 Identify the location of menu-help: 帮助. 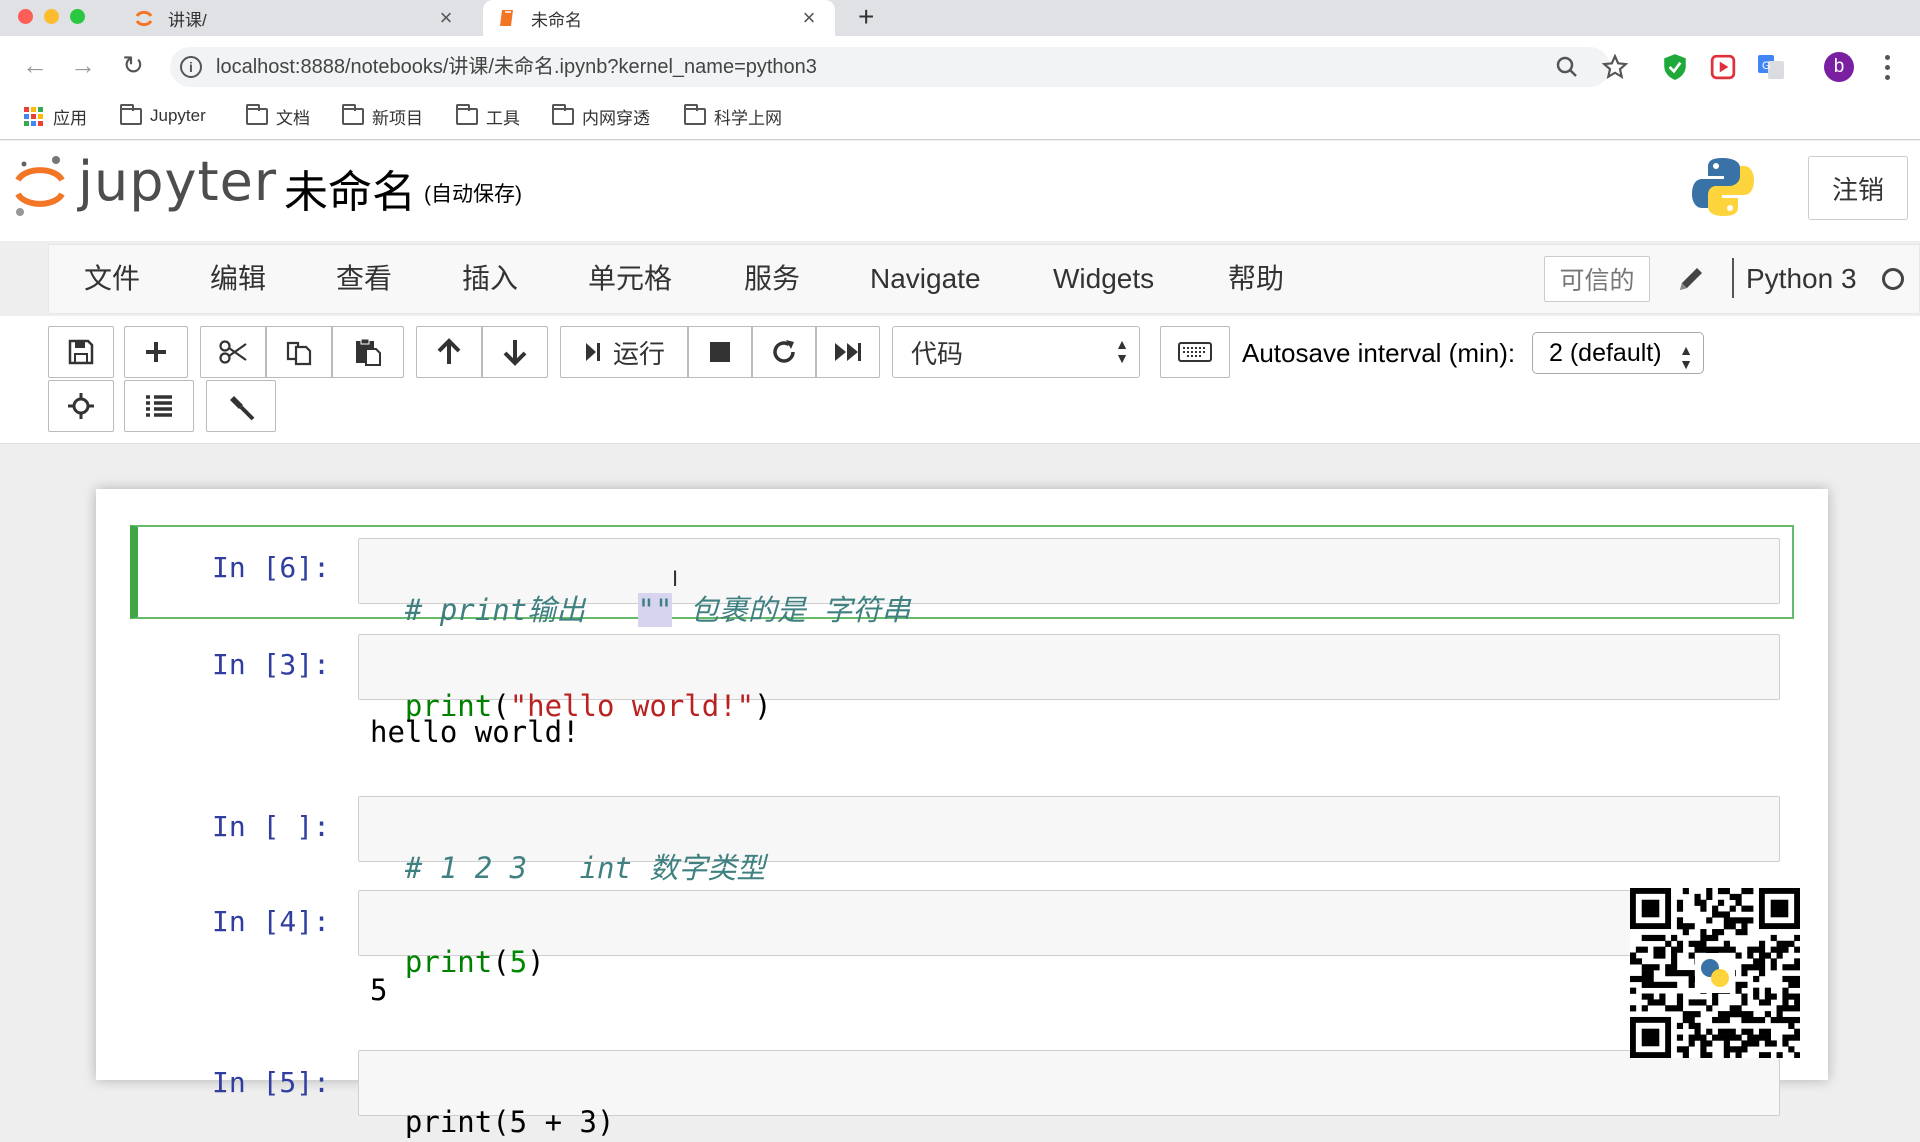
(1256, 279).